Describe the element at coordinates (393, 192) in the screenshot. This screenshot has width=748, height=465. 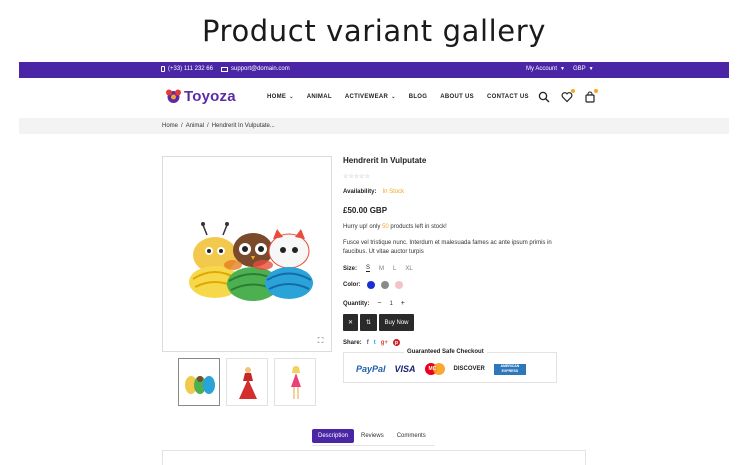
I see `availability-value: In Stock` at that location.